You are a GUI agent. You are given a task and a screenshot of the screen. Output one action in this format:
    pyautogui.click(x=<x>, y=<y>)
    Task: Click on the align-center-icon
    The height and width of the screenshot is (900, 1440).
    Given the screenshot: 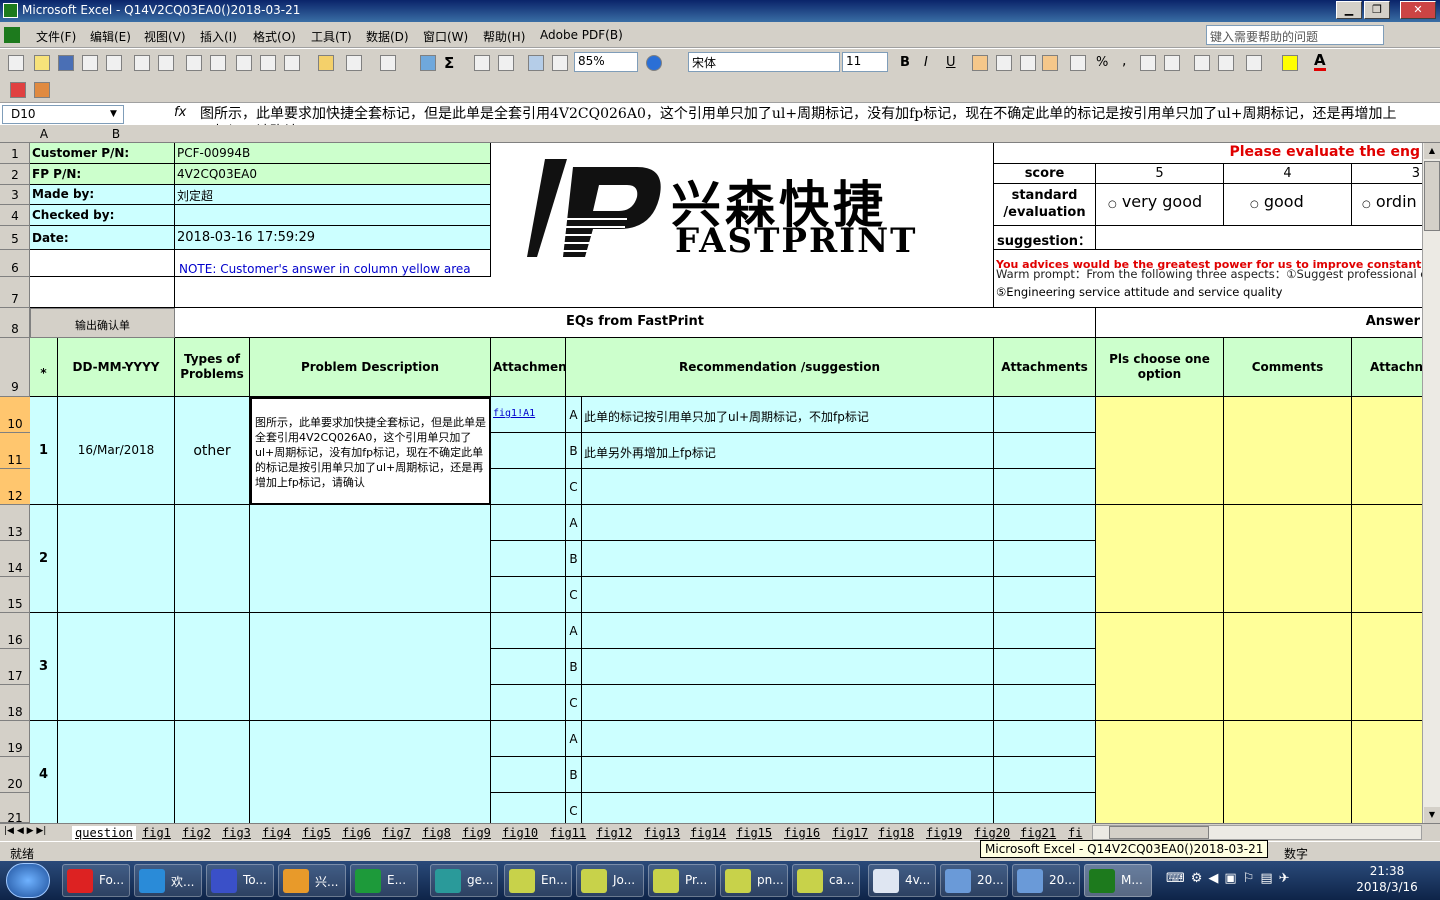 What is the action you would take?
    pyautogui.click(x=1004, y=63)
    